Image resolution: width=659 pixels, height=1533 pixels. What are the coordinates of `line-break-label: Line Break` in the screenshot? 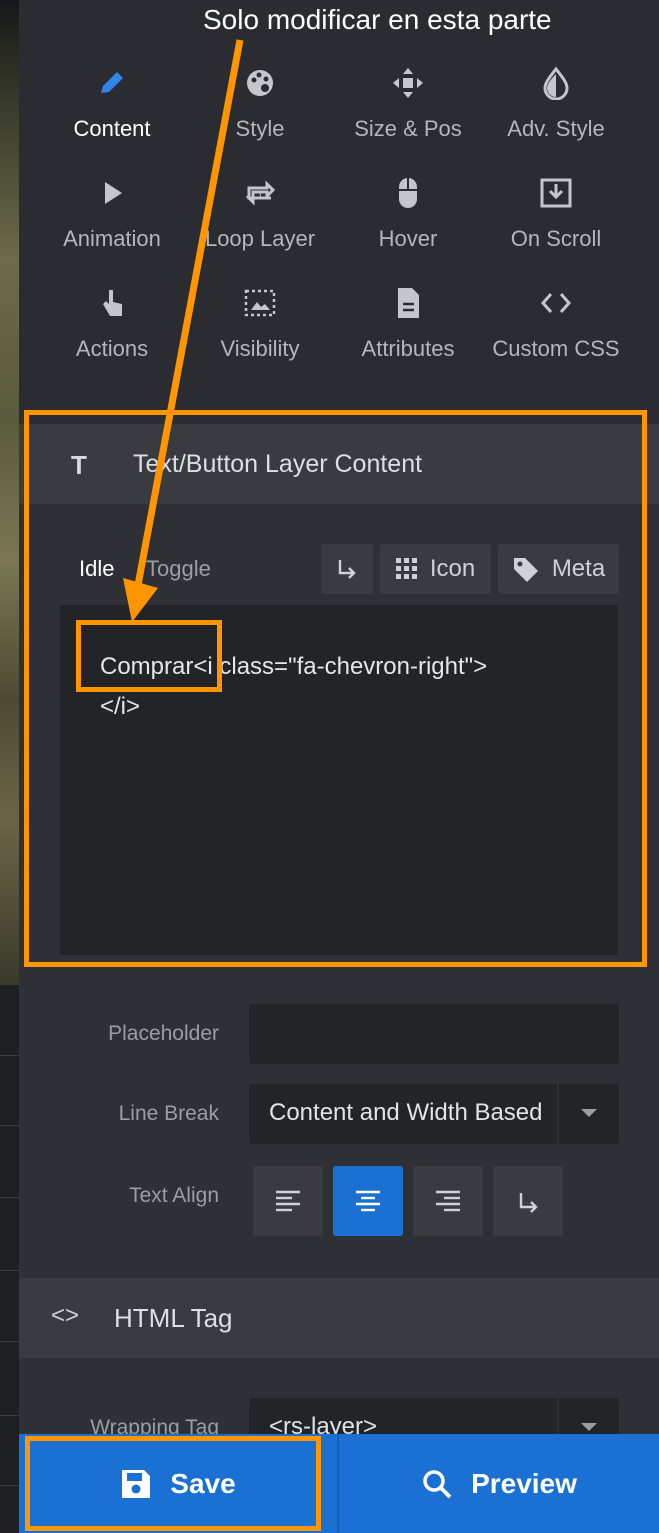 It's located at (168, 1113).